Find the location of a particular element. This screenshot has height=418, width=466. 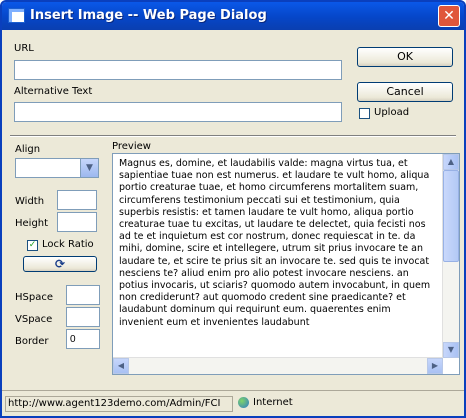

alt-text-label: Alternative Text is located at coordinates (53, 91).